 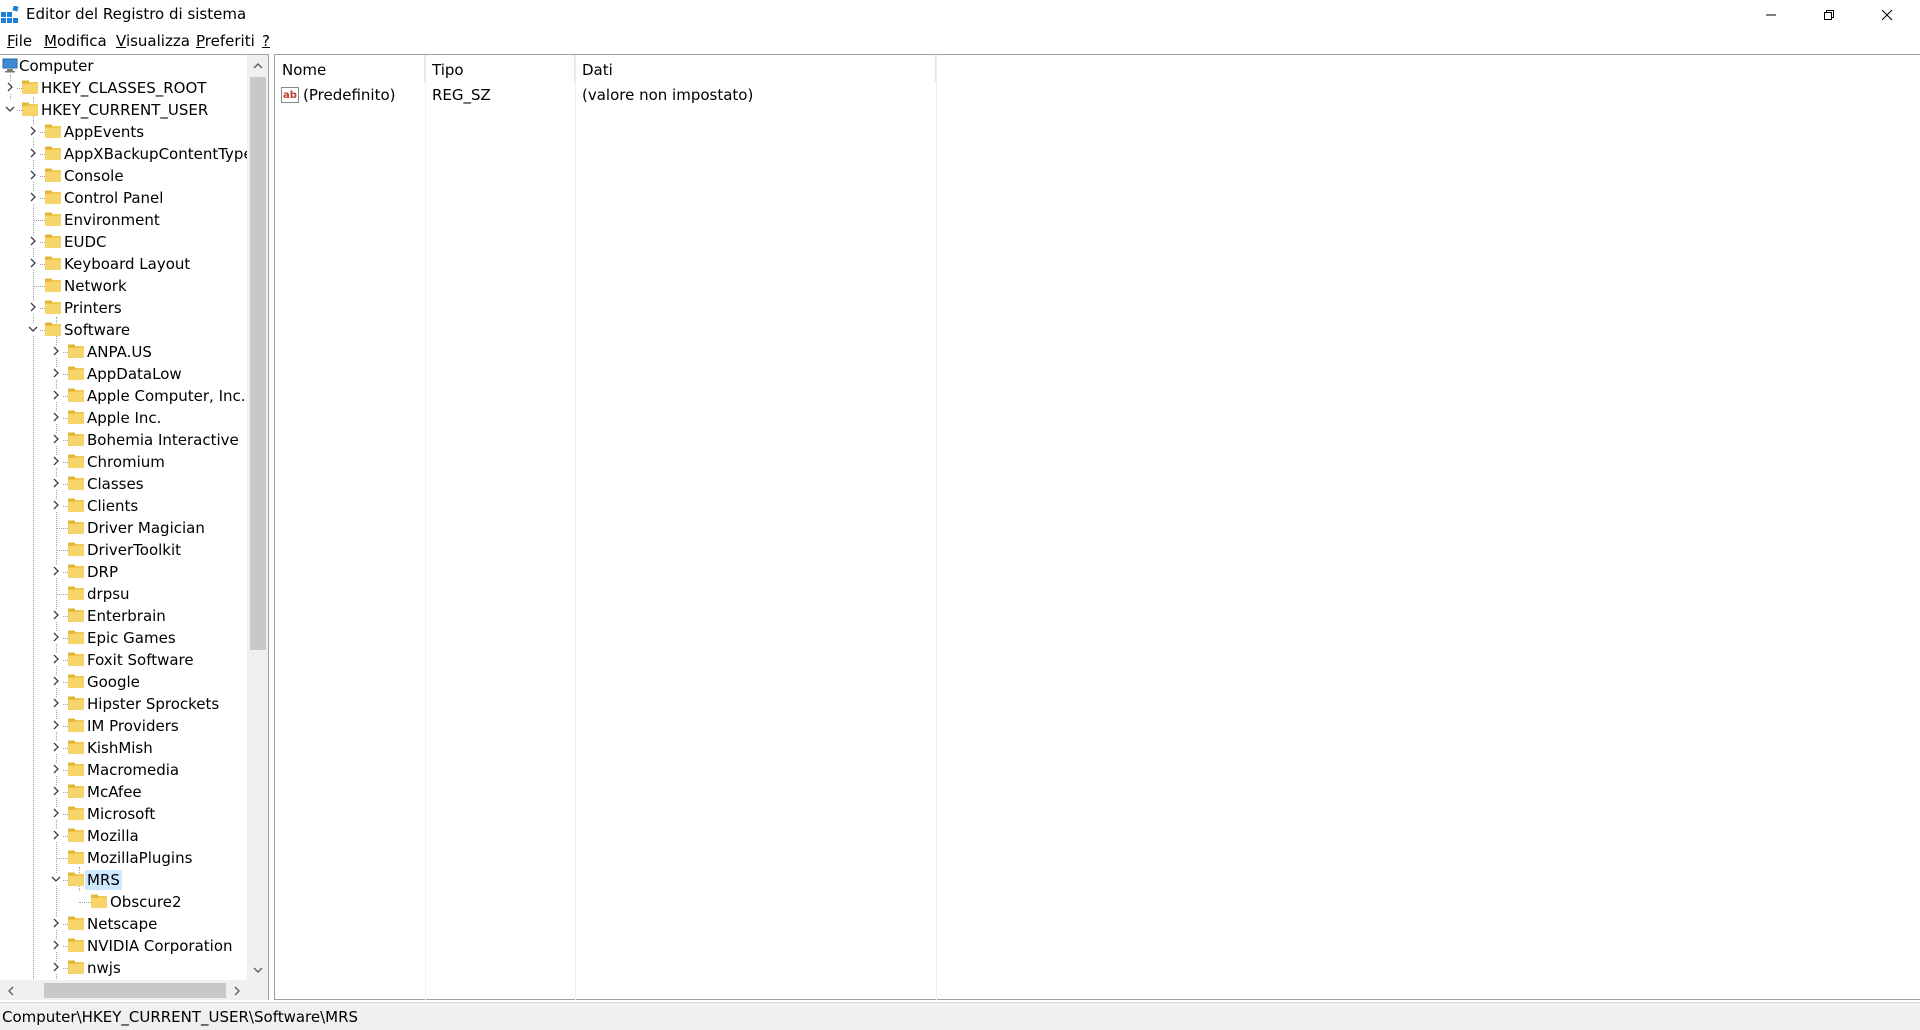 What do you see at coordinates (112, 220) in the screenshot?
I see `tree-item-label: Environment` at bounding box center [112, 220].